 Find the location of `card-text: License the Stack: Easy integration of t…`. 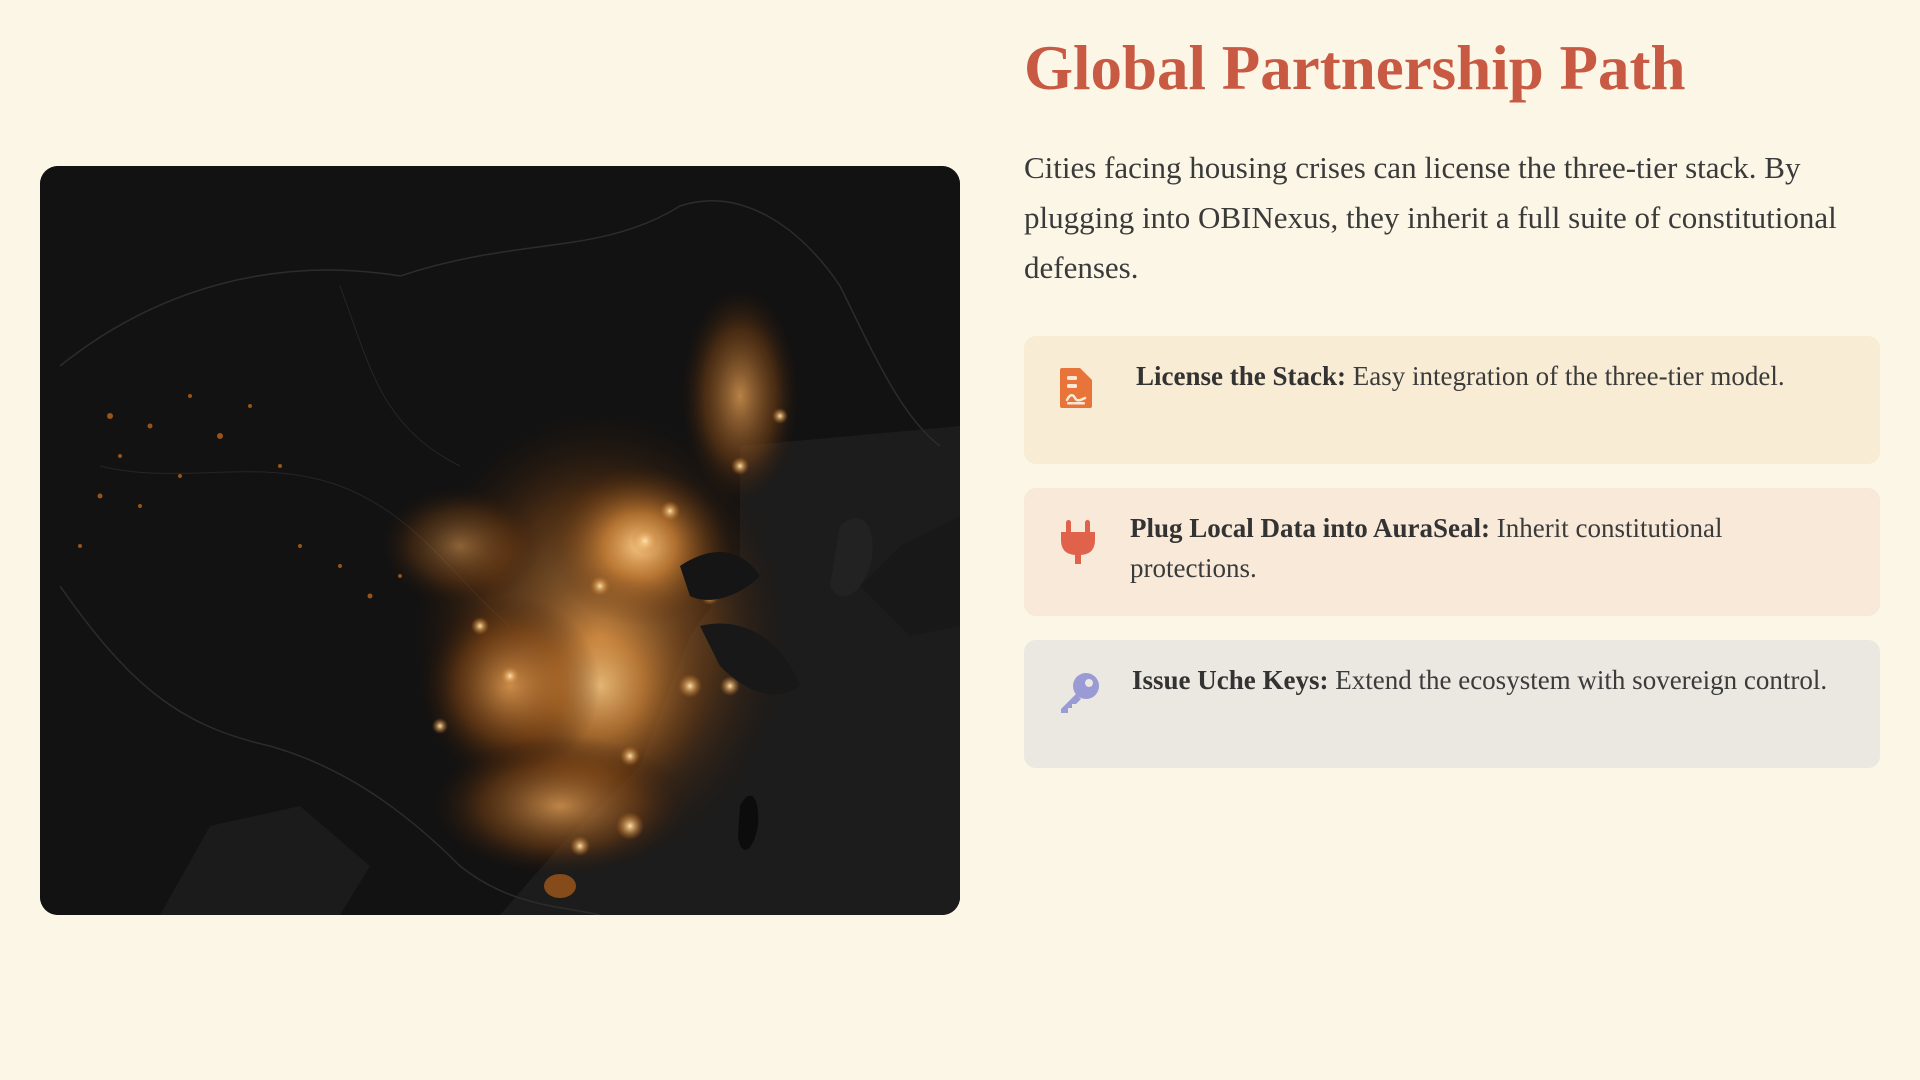

card-text: License the Stack: Easy integration of t… is located at coordinates (1496, 376).